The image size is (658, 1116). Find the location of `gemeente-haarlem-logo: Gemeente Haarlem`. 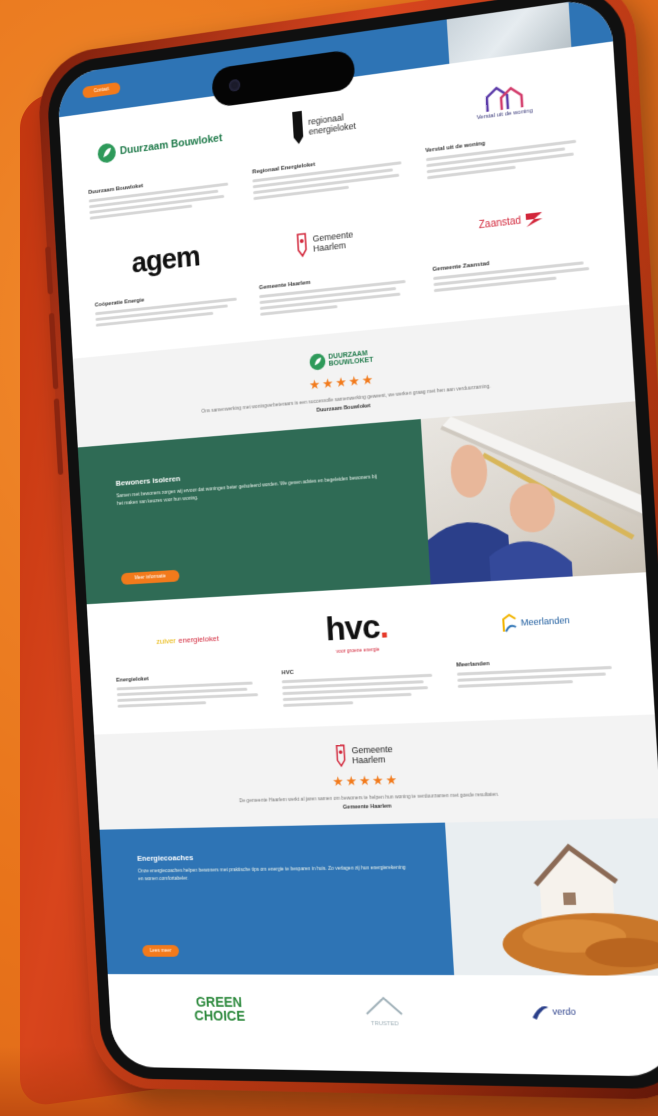

gemeente-haarlem-logo: Gemeente Haarlem is located at coordinates (335, 241).